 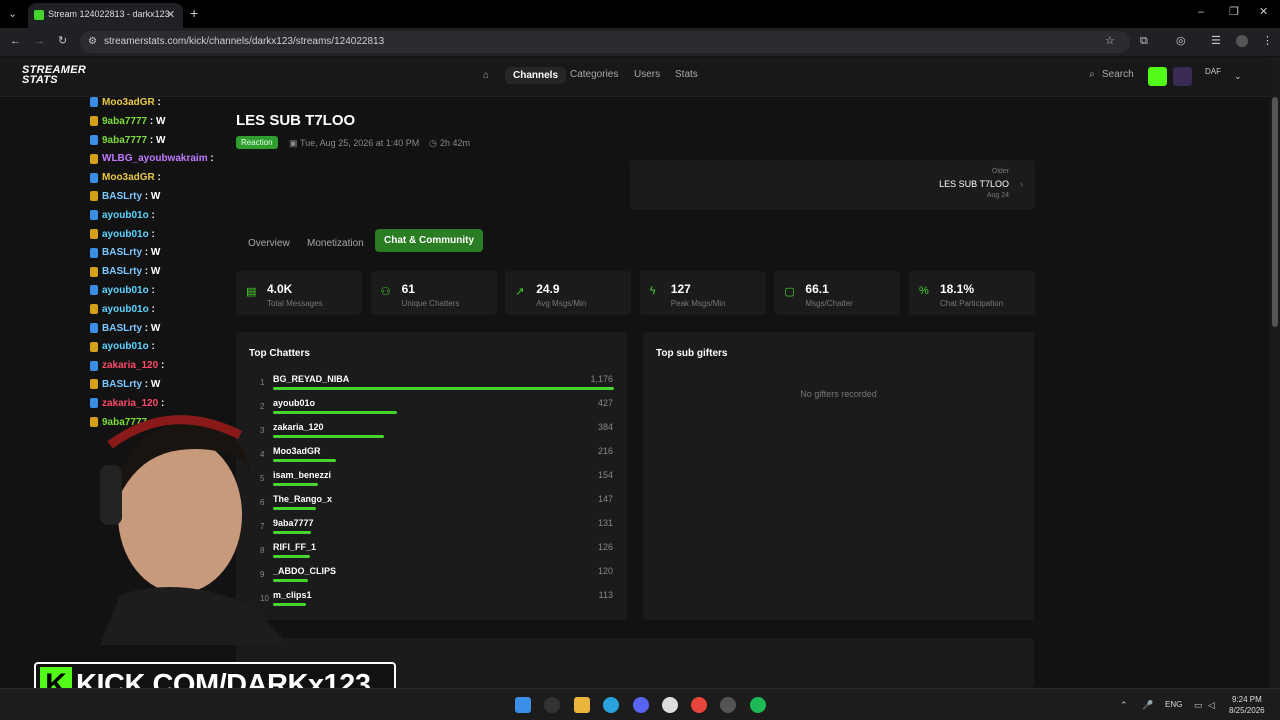 What do you see at coordinates (257, 142) in the screenshot?
I see `category-badge: Reaction` at bounding box center [257, 142].